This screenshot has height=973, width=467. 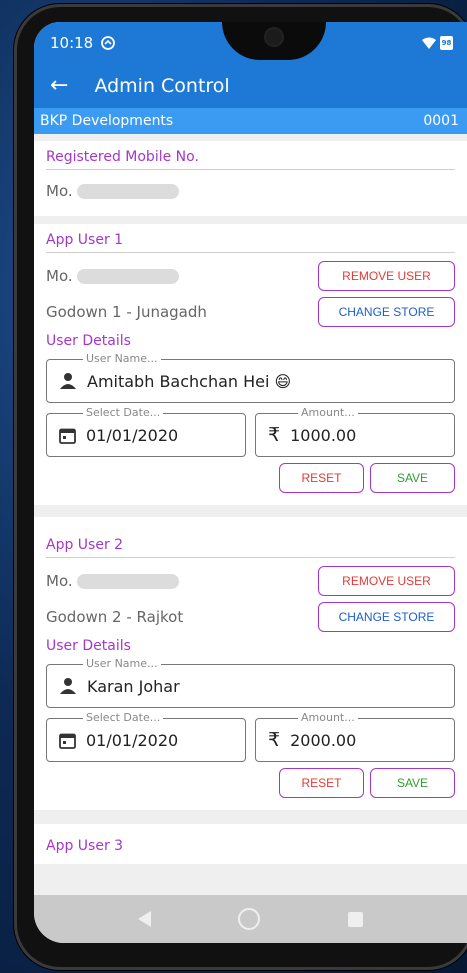 I want to click on registered-mobile-row: Mo., so click(x=250, y=191).